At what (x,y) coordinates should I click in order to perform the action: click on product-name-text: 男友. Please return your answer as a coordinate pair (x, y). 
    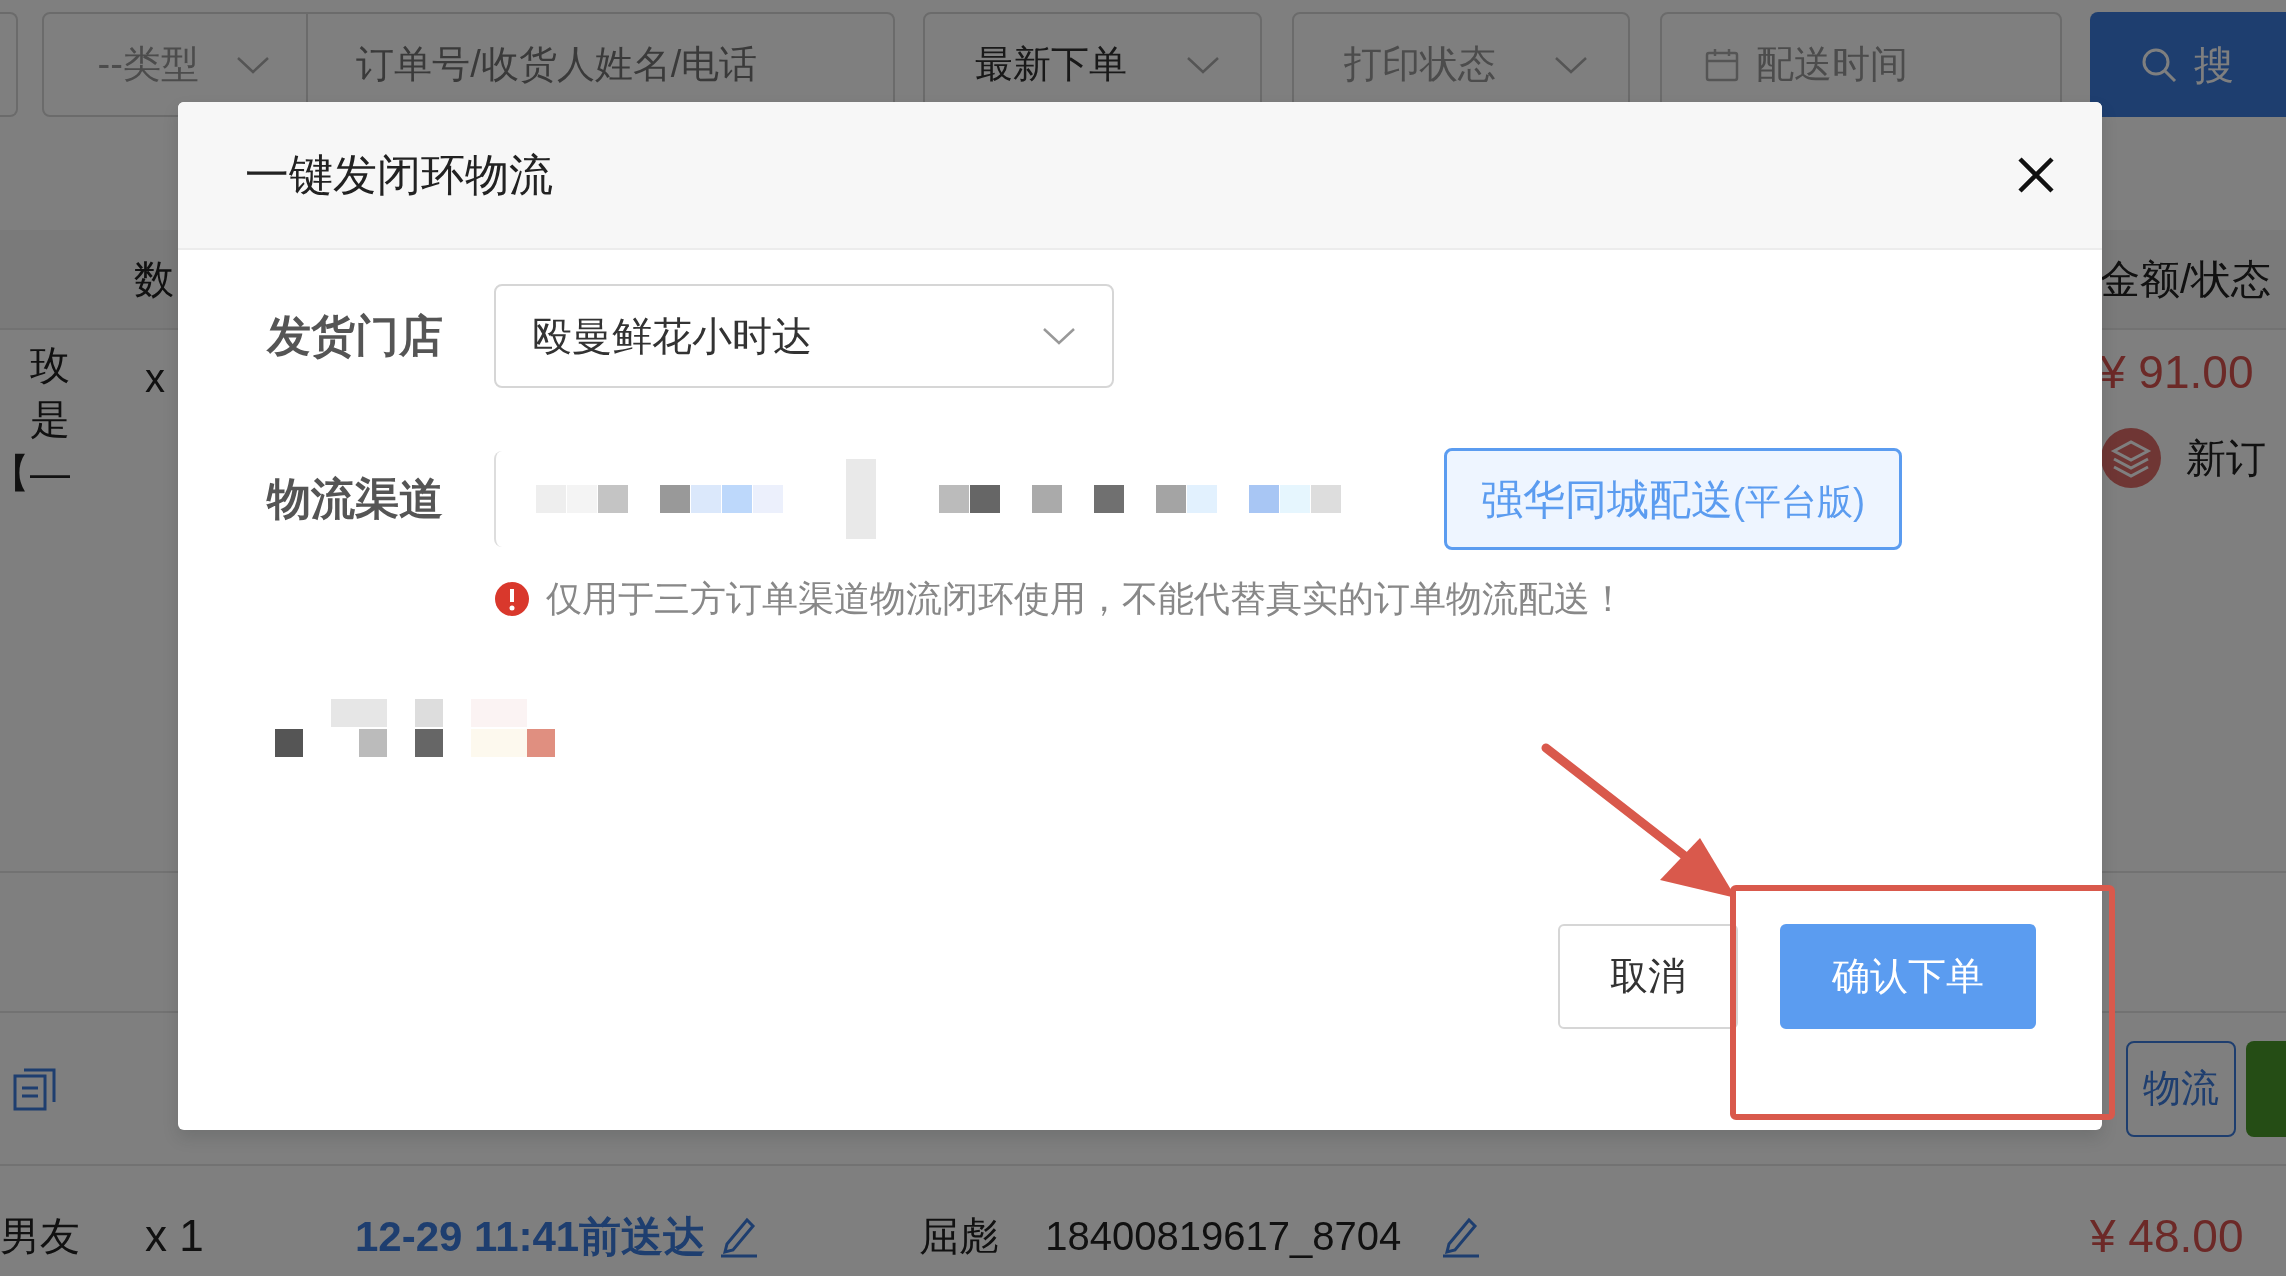
    Looking at the image, I should click on (40, 1236).